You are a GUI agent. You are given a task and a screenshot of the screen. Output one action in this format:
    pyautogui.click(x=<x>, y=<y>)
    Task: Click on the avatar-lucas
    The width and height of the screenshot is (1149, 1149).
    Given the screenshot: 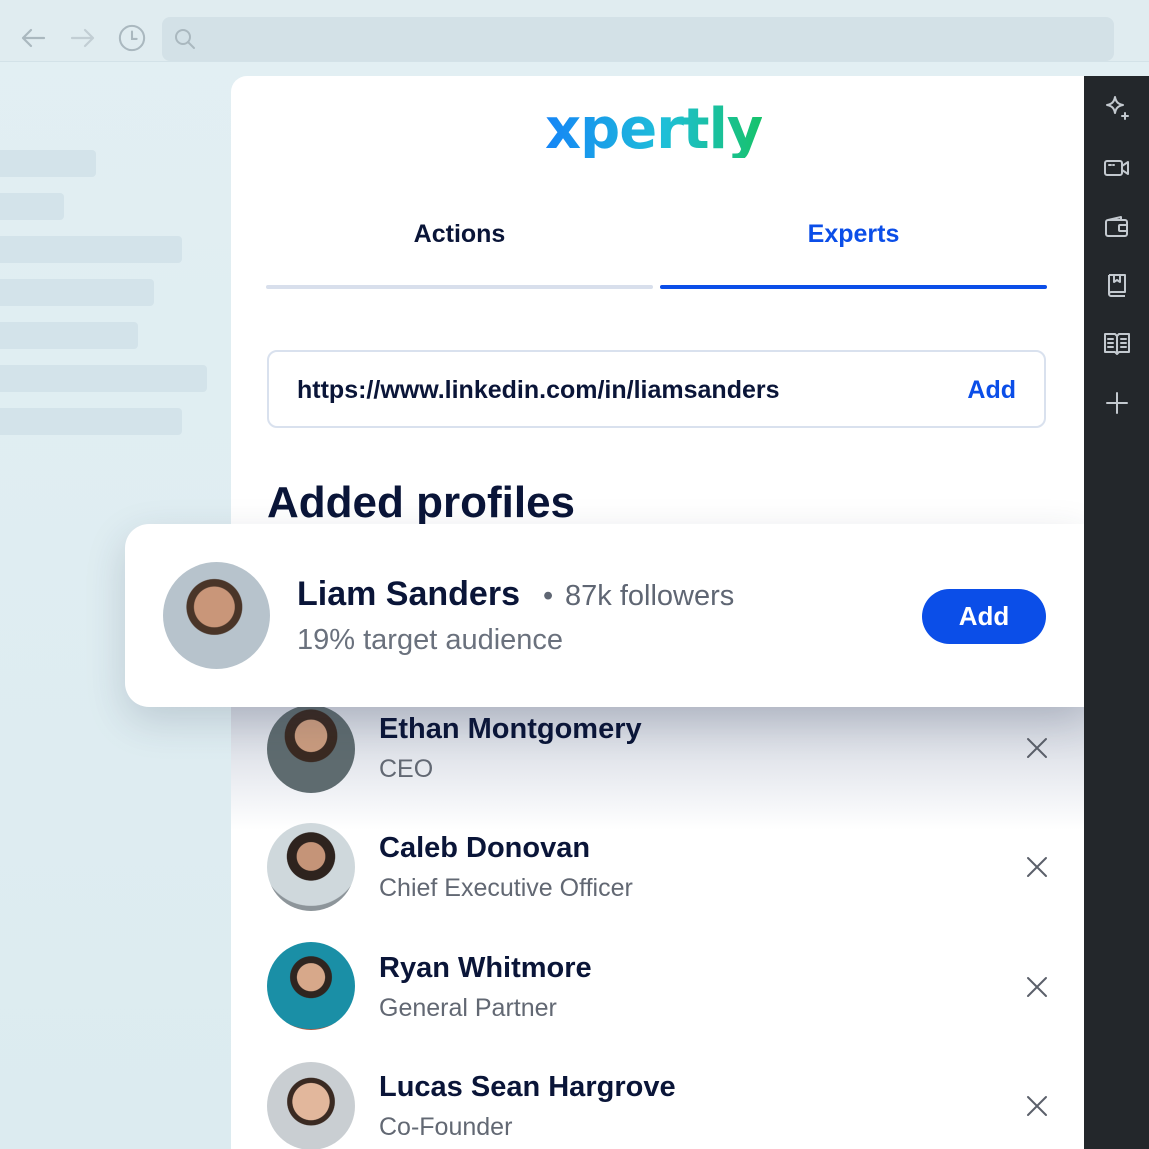 What is the action you would take?
    pyautogui.click(x=311, y=1105)
    